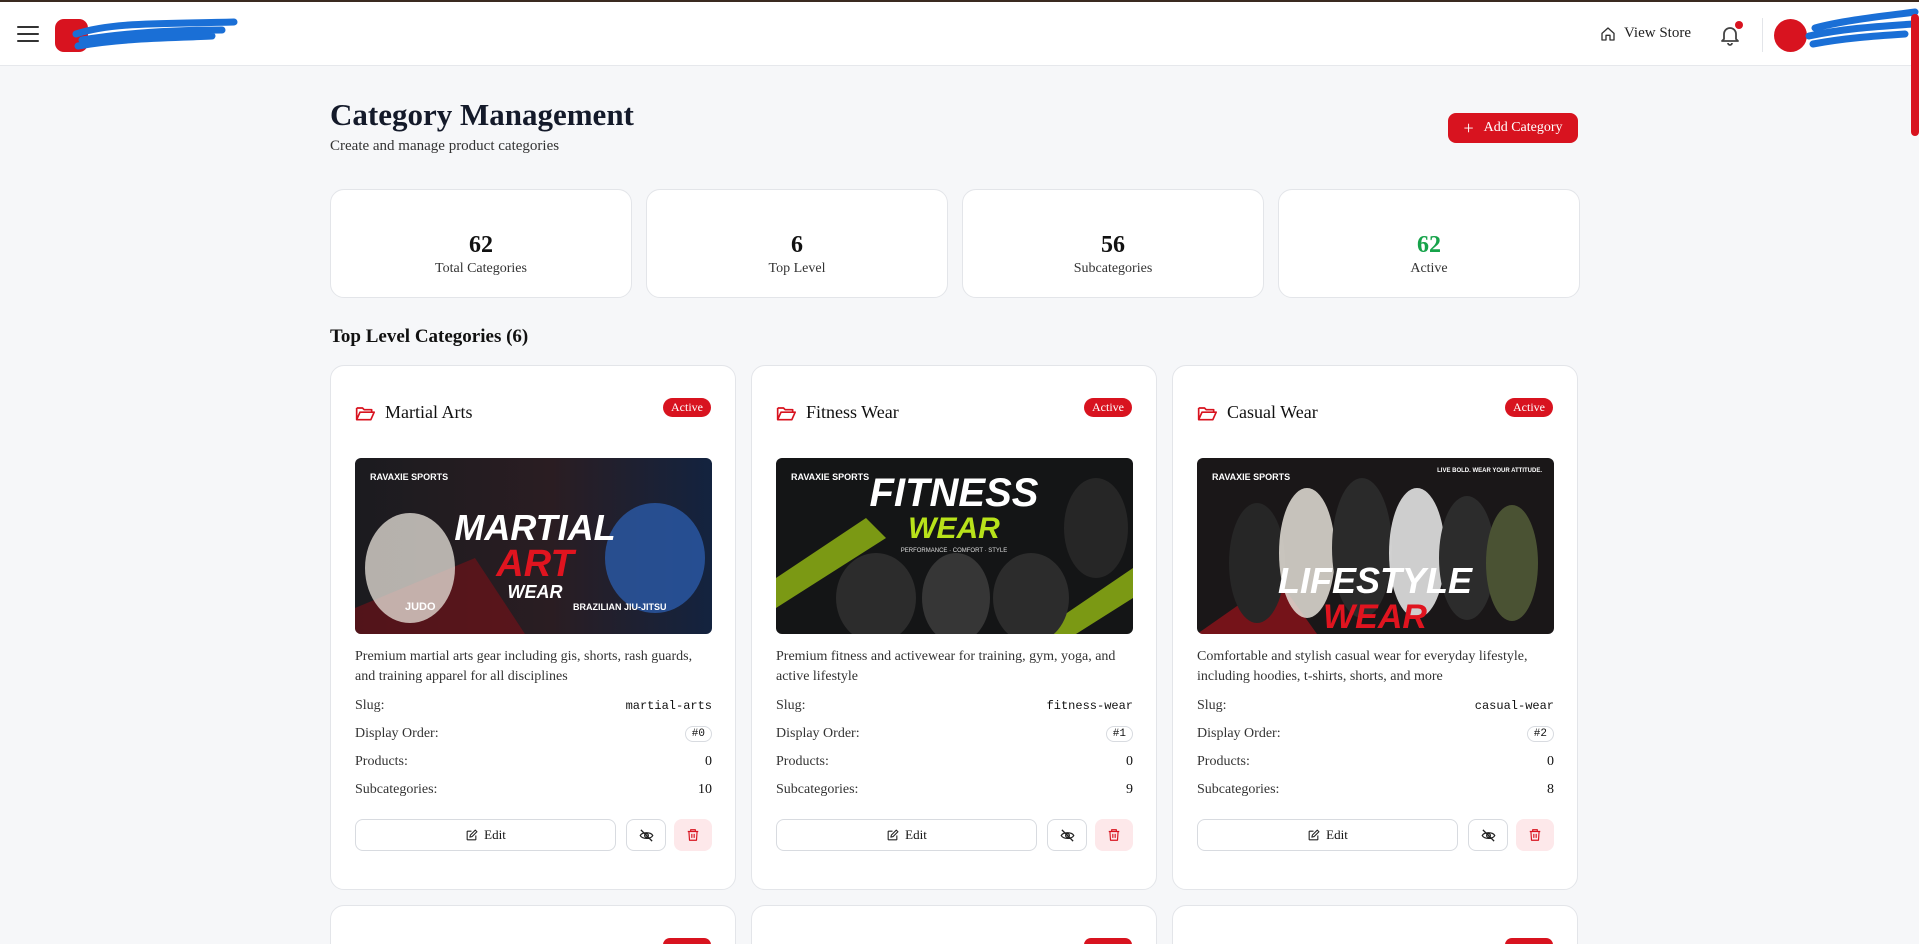 This screenshot has width=1919, height=944. I want to click on add-category-button: + Add Category, so click(1513, 128).